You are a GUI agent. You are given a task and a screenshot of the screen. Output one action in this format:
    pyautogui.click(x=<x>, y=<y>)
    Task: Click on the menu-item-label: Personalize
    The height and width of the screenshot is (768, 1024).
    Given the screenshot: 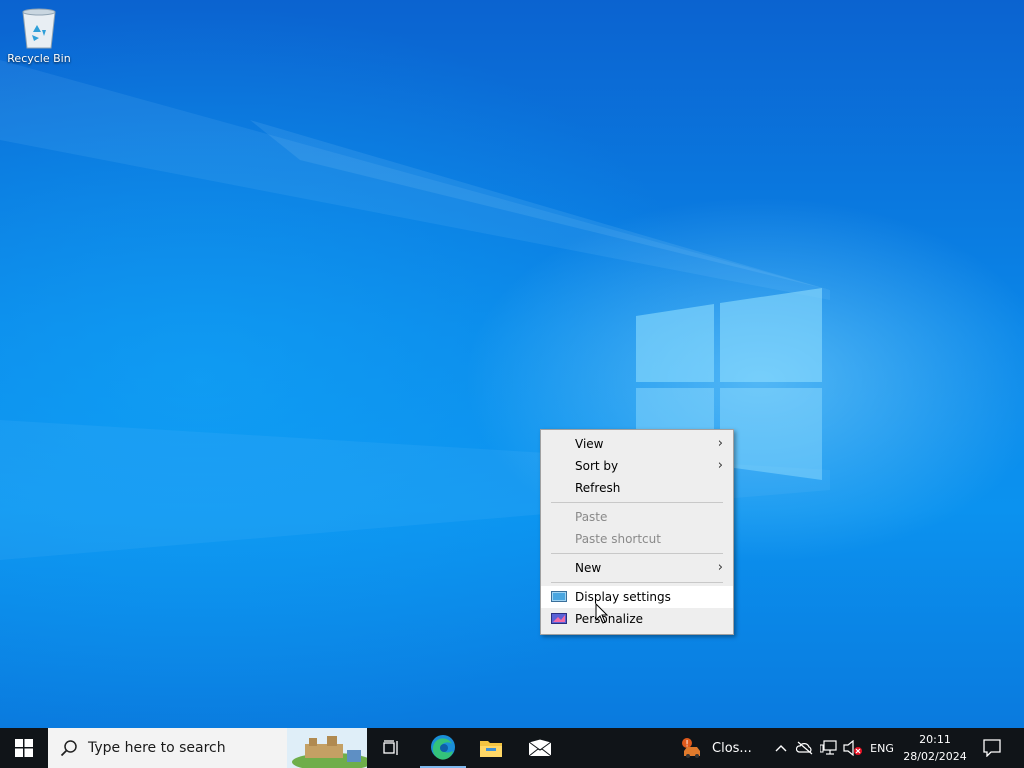 What is the action you would take?
    pyautogui.click(x=609, y=619)
    